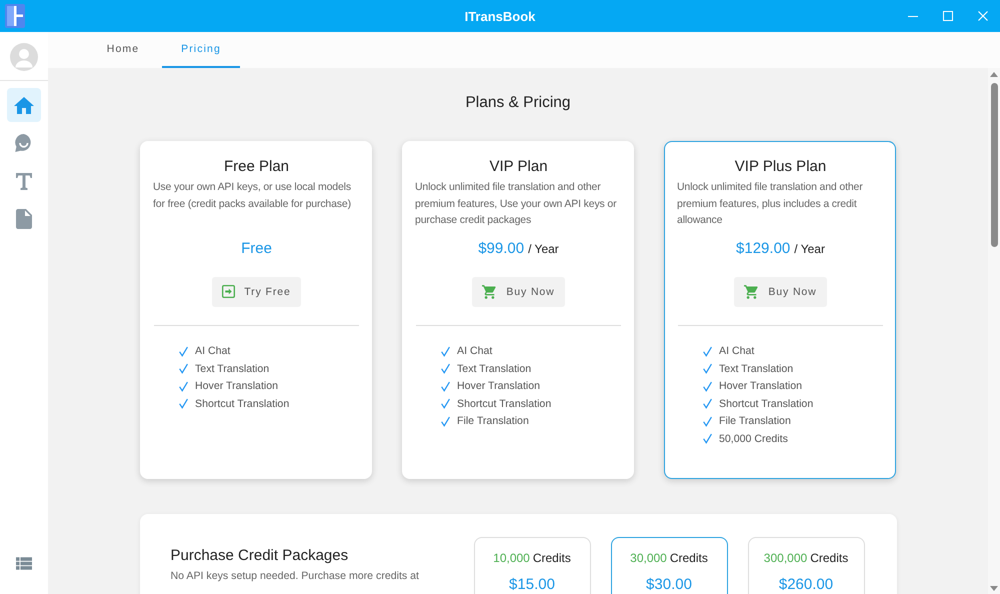 Image resolution: width=1000 pixels, height=594 pixels. I want to click on feature-label: 50,000 Credits, so click(753, 438).